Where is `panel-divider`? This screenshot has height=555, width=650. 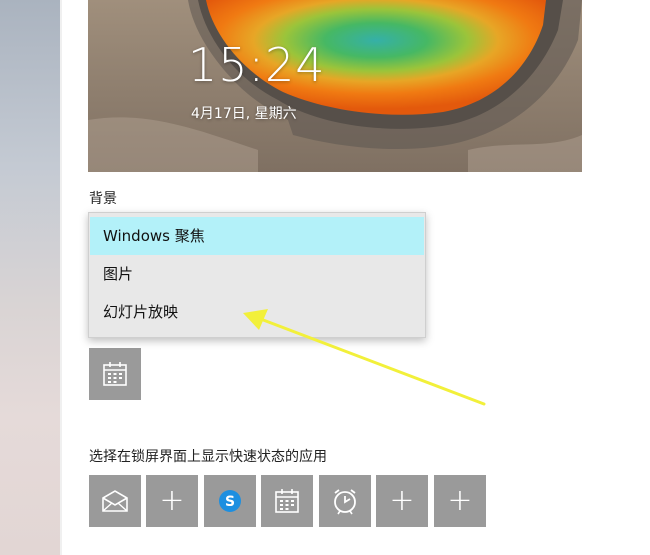 panel-divider is located at coordinates (61, 277).